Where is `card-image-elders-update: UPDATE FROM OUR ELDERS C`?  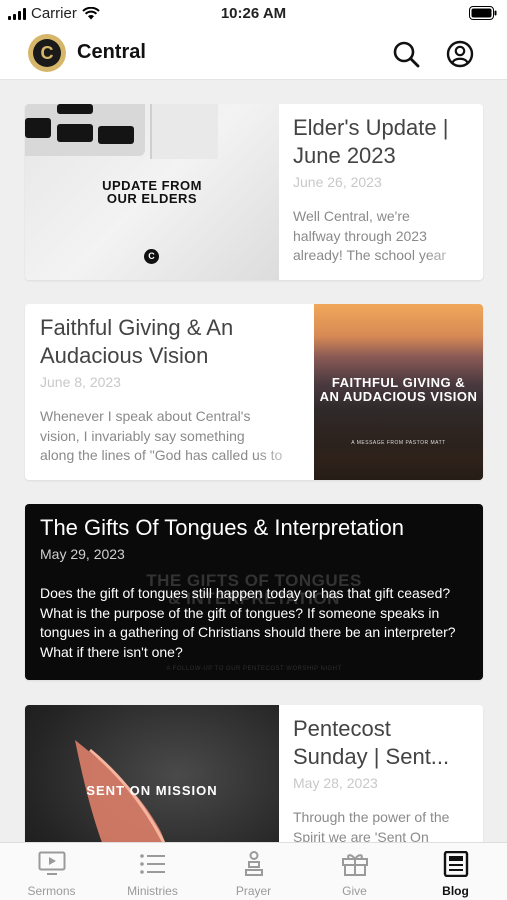 card-image-elders-update: UPDATE FROM OUR ELDERS C is located at coordinates (152, 192).